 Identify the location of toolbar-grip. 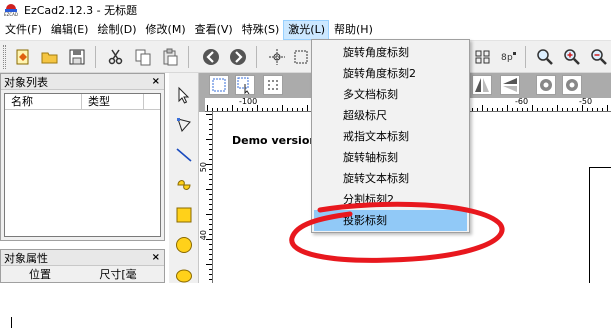
(4, 57).